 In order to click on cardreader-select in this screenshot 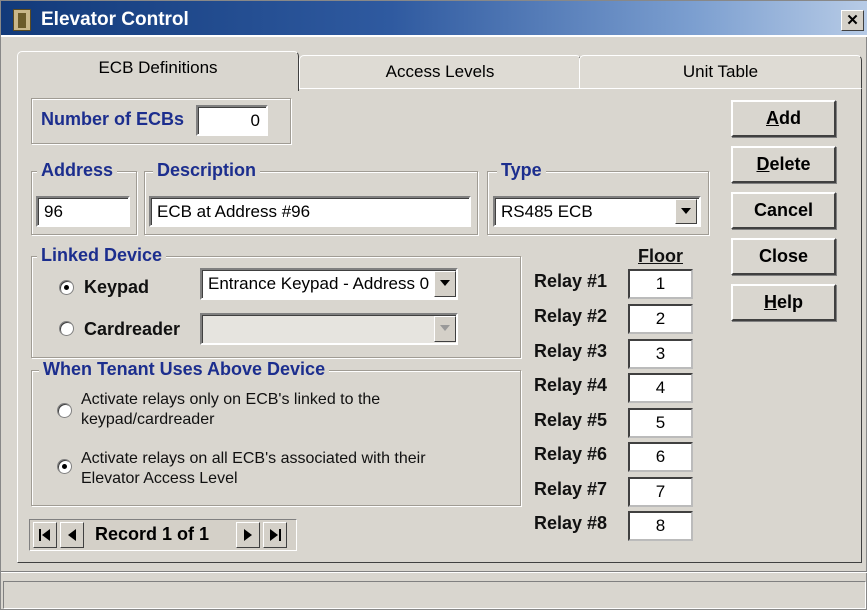, I will do `click(329, 329)`.